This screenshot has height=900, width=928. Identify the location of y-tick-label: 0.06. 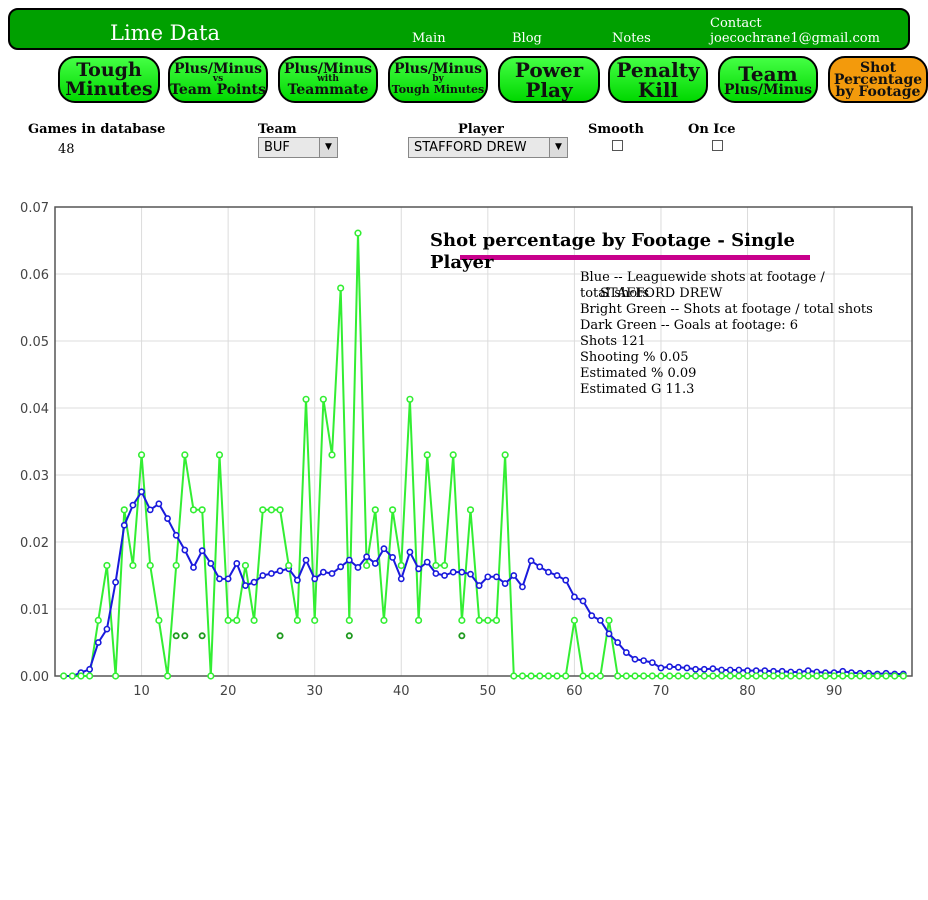
(34, 275).